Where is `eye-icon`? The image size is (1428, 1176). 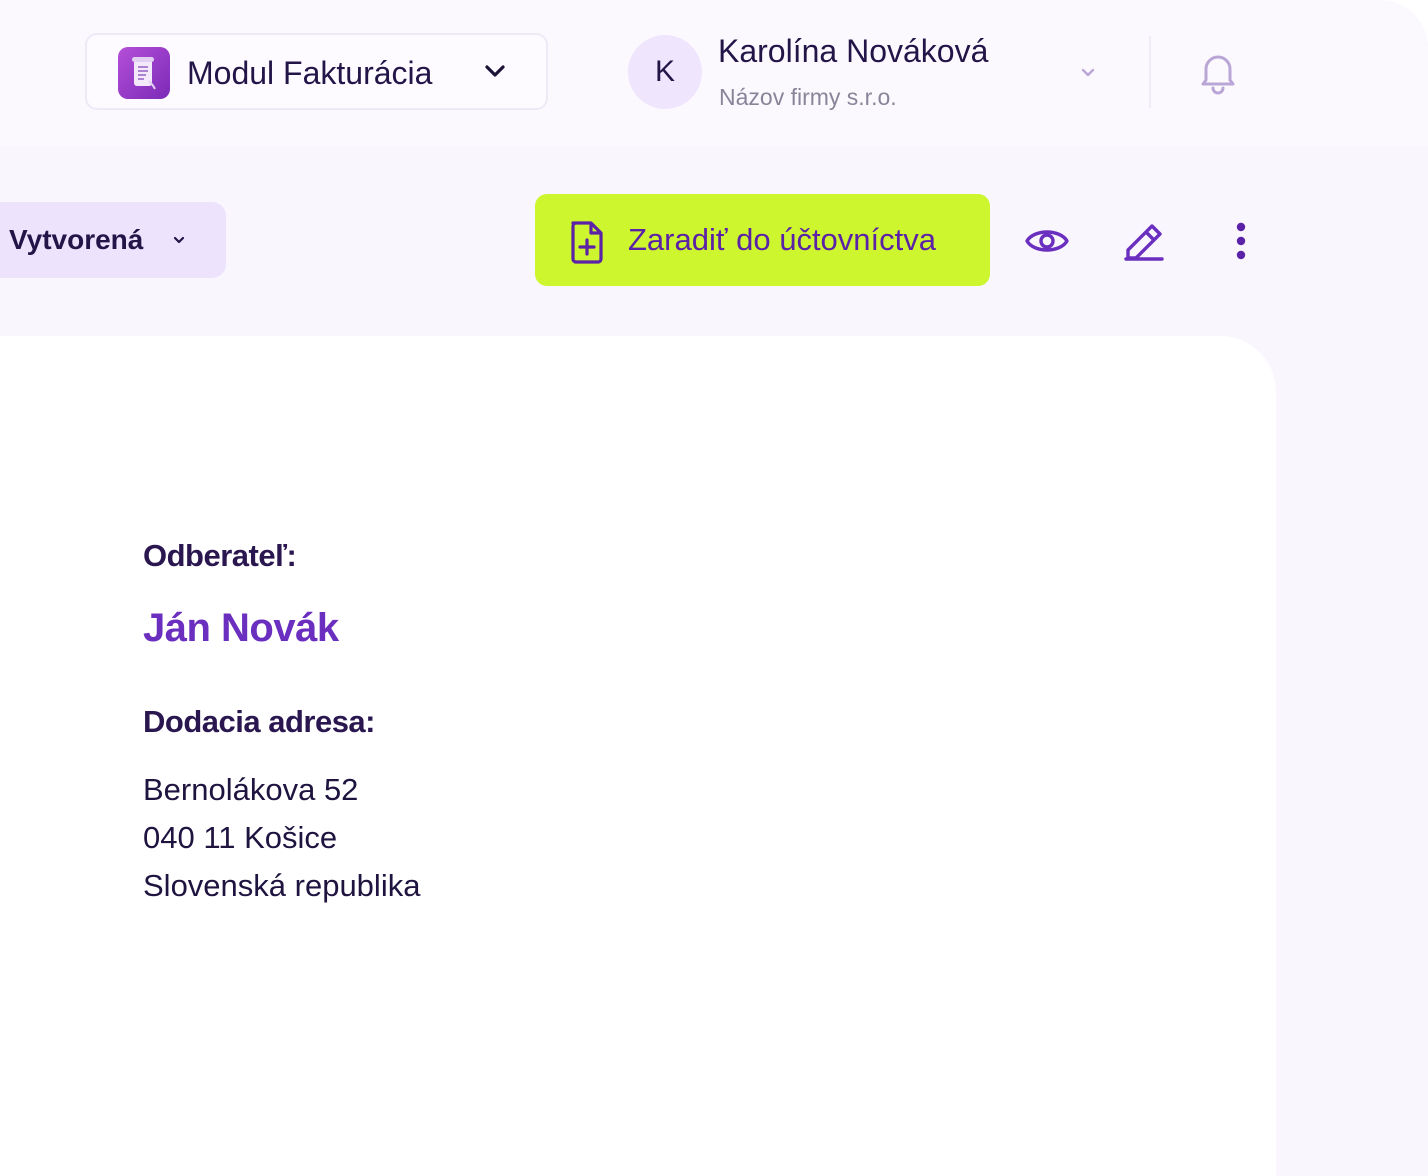
eye-icon is located at coordinates (1047, 241).